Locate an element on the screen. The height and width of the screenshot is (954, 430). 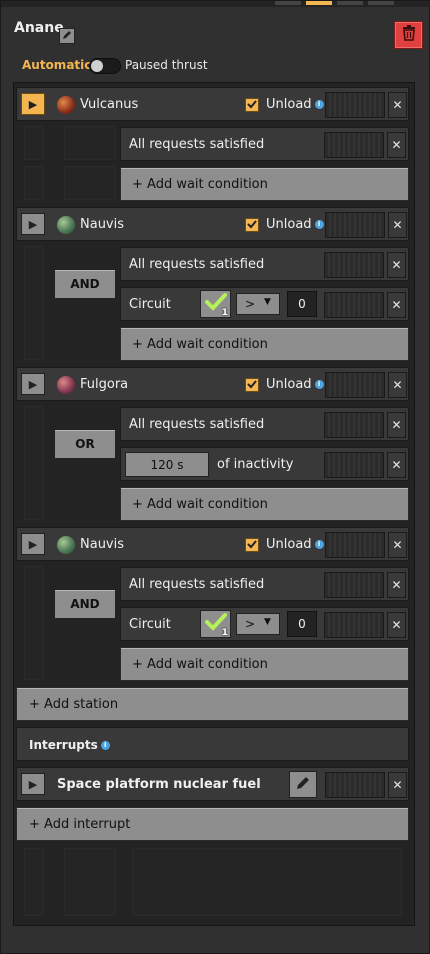
indent-placeholder is located at coordinates (34, 463).